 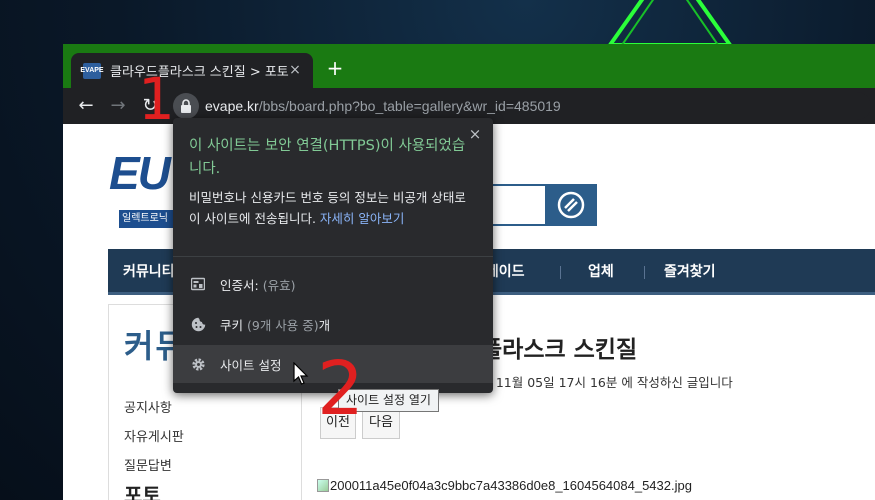 I want to click on tab-title: 클라우드플라스크 스킨질 > 포토, so click(x=199, y=72).